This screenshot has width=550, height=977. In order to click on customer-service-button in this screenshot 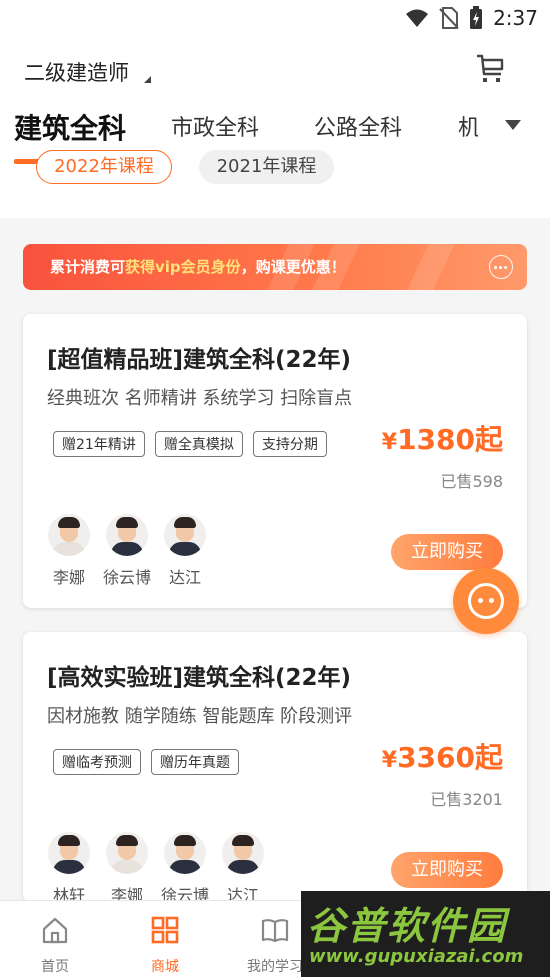, I will do `click(486, 601)`.